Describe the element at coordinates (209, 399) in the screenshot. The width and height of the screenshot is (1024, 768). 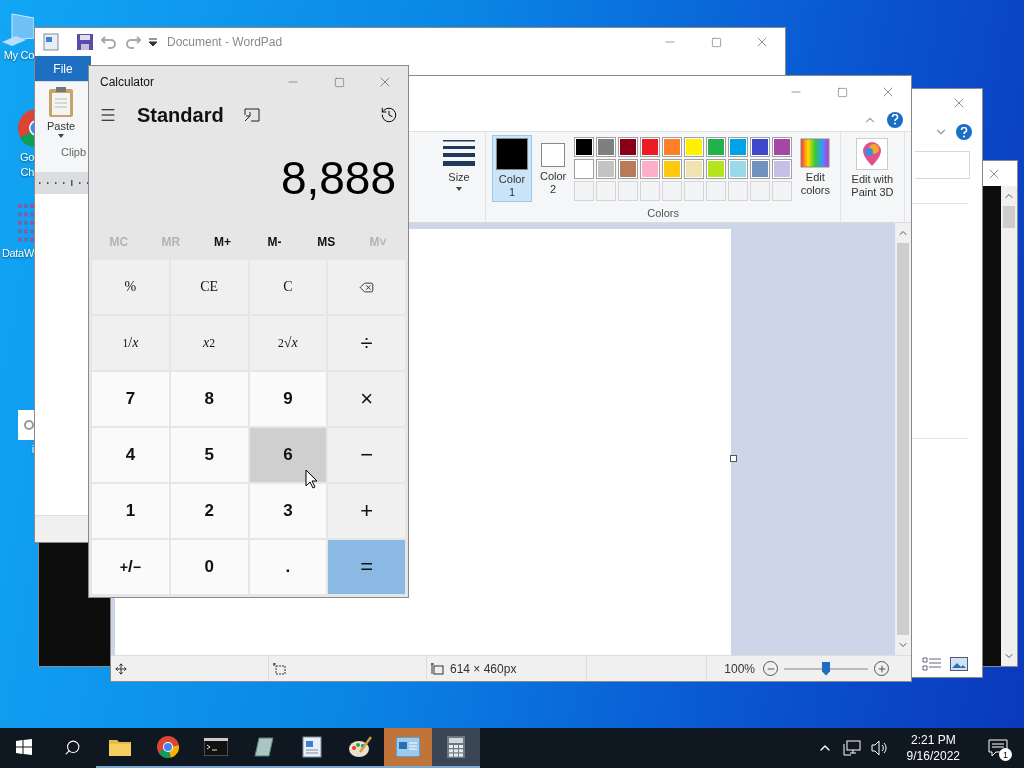
I see `digit-key: 8` at that location.